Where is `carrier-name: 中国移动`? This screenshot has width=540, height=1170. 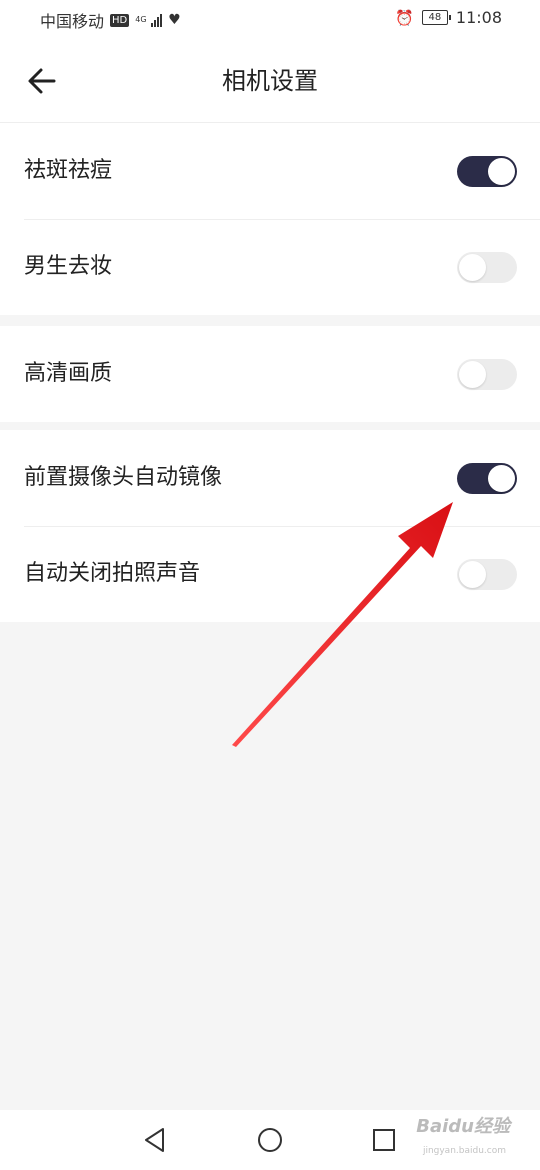
carrier-name: 中国移动 is located at coordinates (72, 21).